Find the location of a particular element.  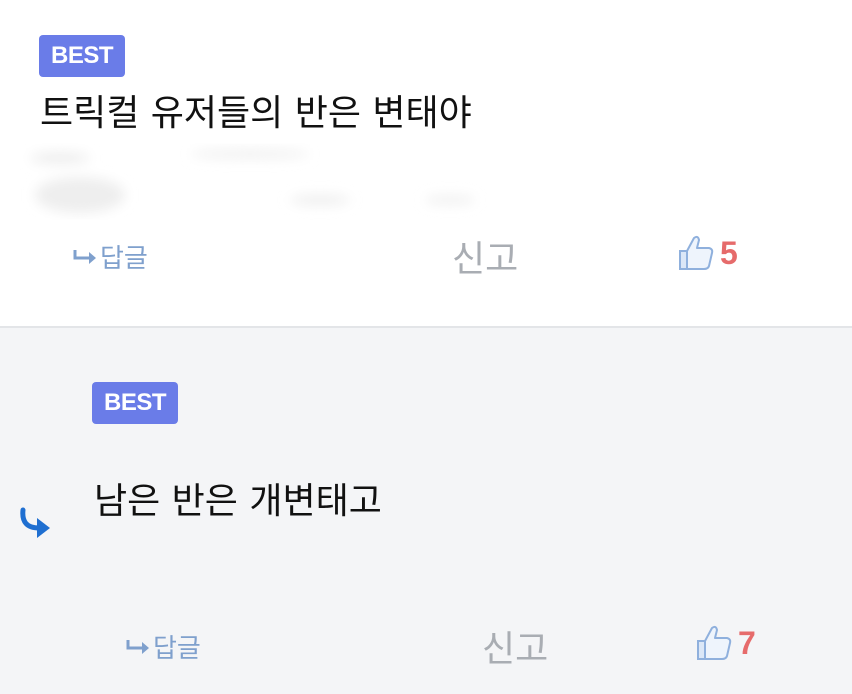

comment-text: 트릭컬 유저들의 반은 변태야 is located at coordinates (256, 113).